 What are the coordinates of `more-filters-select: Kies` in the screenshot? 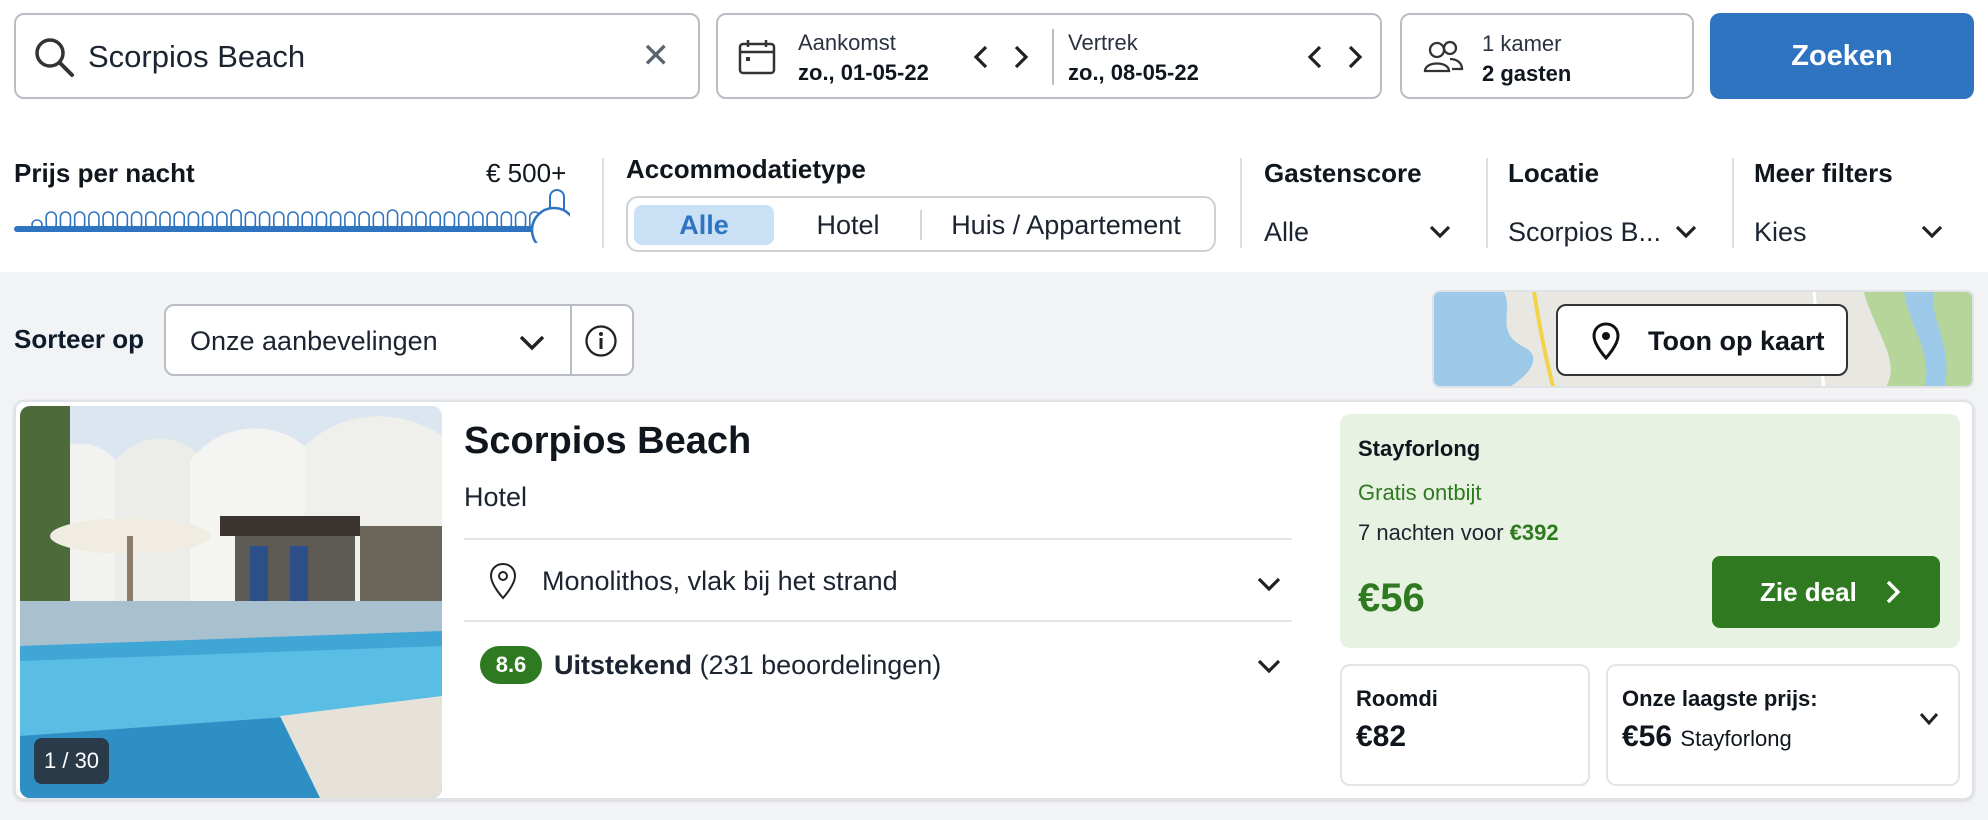 It's located at (1780, 232).